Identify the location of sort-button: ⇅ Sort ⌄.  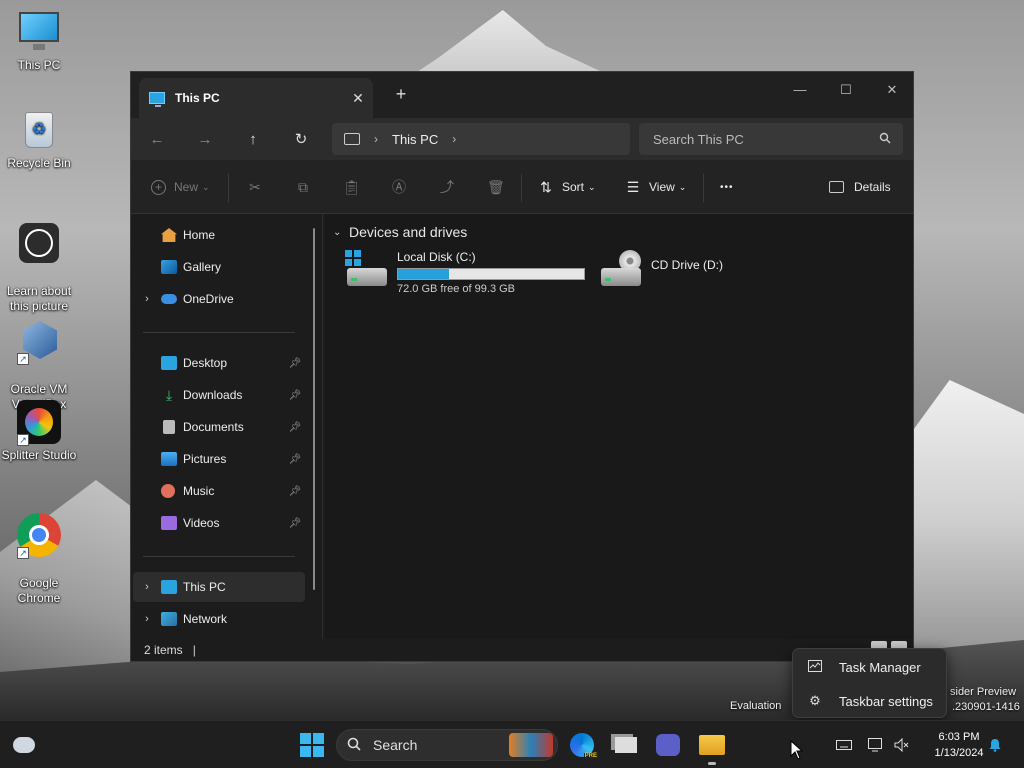
(566, 187).